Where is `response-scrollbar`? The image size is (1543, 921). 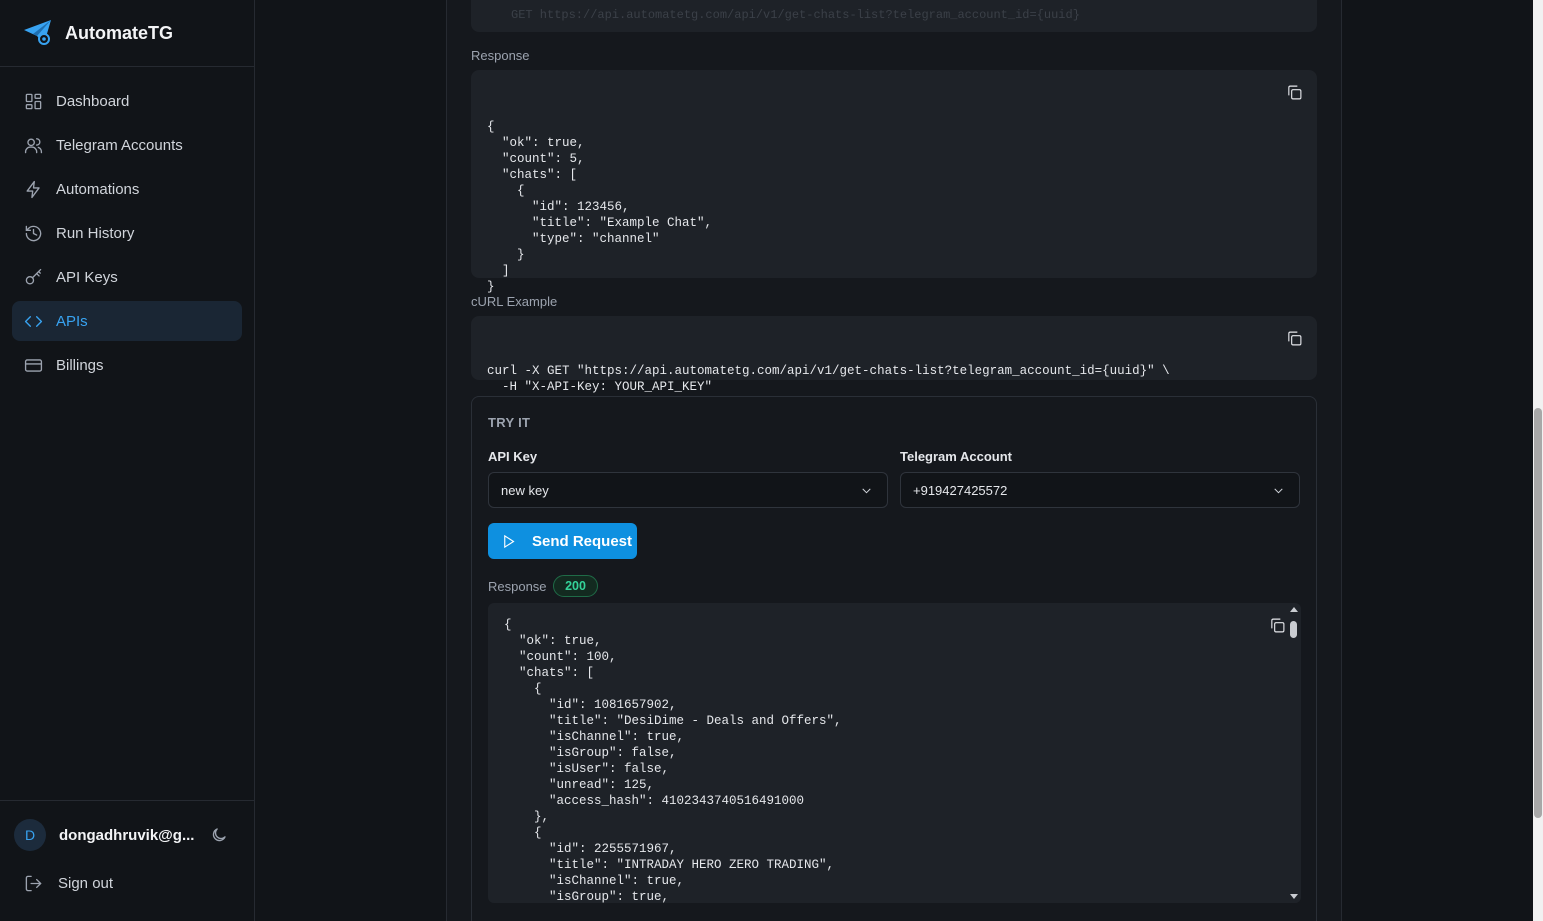
response-scrollbar is located at coordinates (1294, 753).